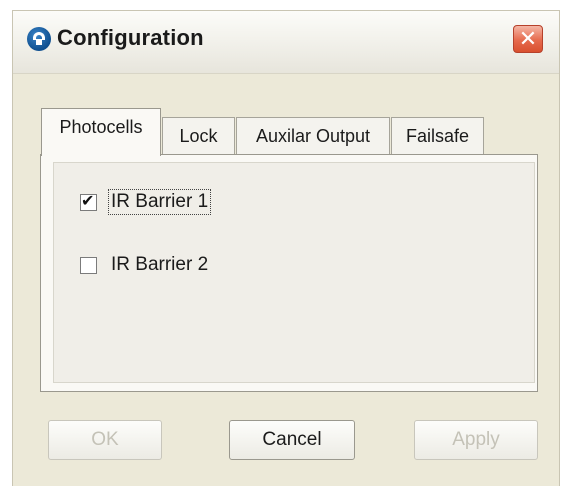  I want to click on close-button: ✕, so click(528, 39).